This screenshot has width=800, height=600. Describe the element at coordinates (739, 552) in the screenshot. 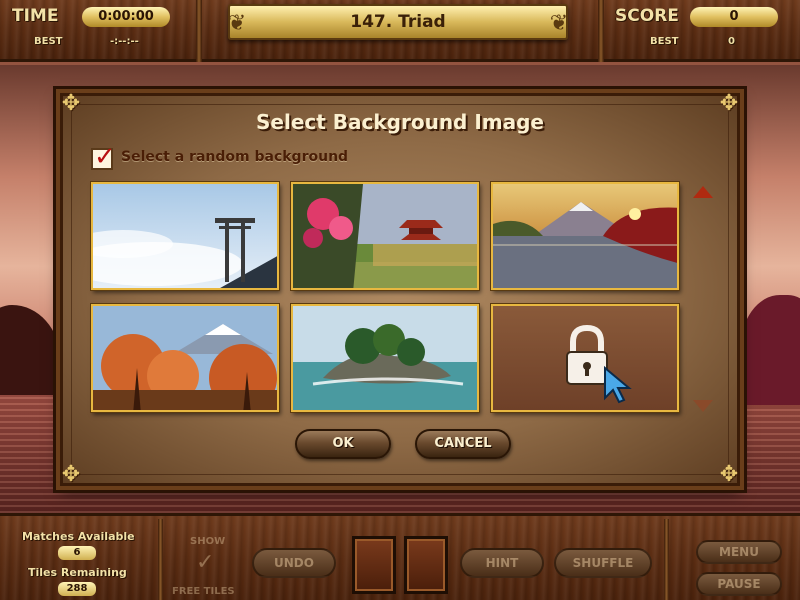

I see `menu-button: MENU` at that location.